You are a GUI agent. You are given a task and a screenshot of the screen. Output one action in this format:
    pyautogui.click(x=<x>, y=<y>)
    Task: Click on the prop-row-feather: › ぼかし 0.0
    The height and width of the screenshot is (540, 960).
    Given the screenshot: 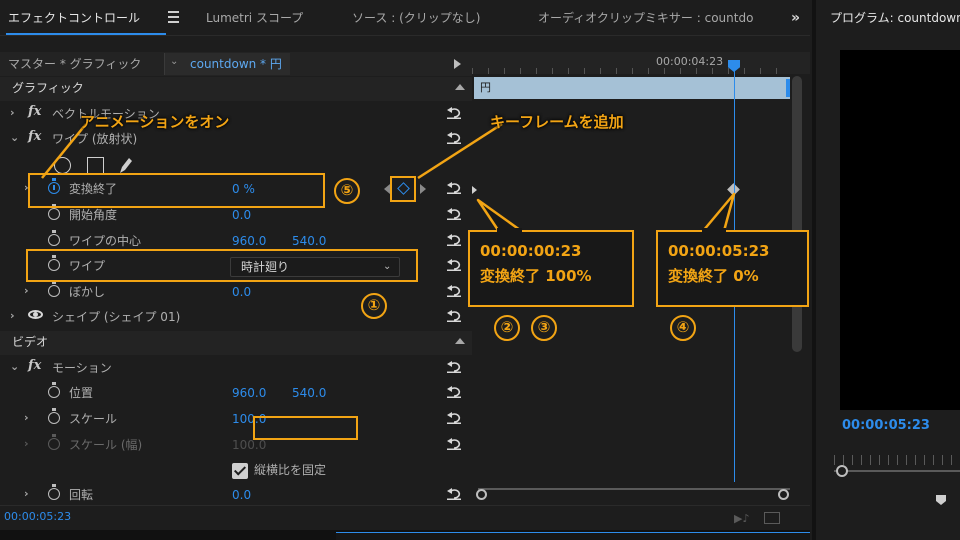 What is the action you would take?
    pyautogui.click(x=236, y=292)
    